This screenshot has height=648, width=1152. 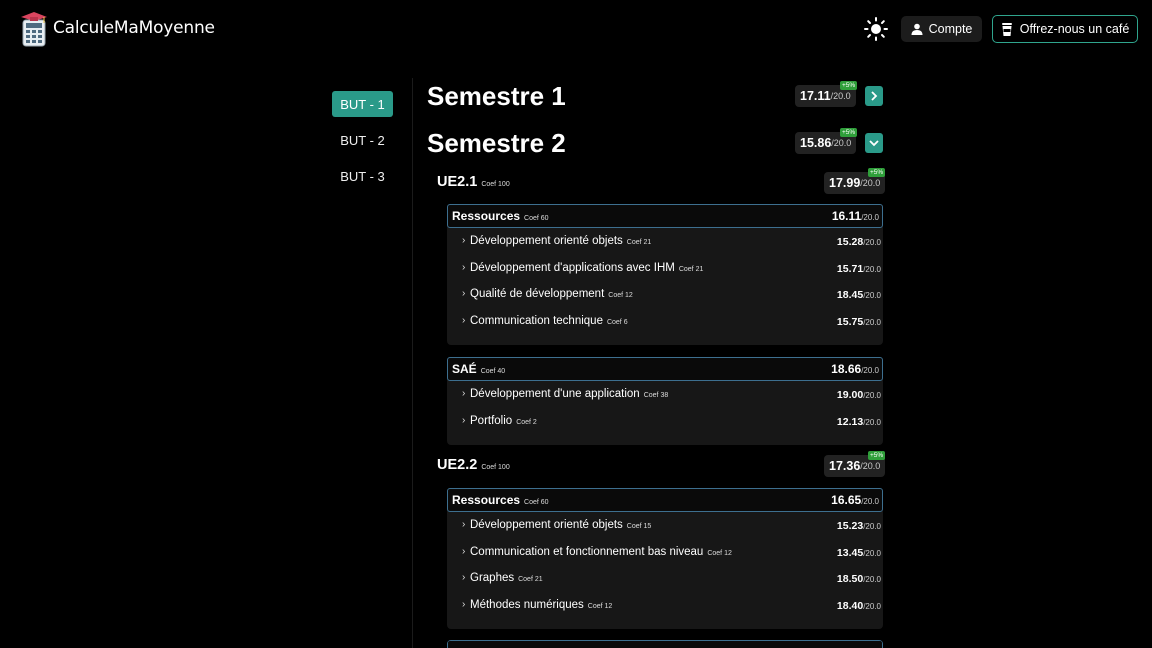 What do you see at coordinates (1074, 29) in the screenshot?
I see `coffee-label: Offrez-nous un café` at bounding box center [1074, 29].